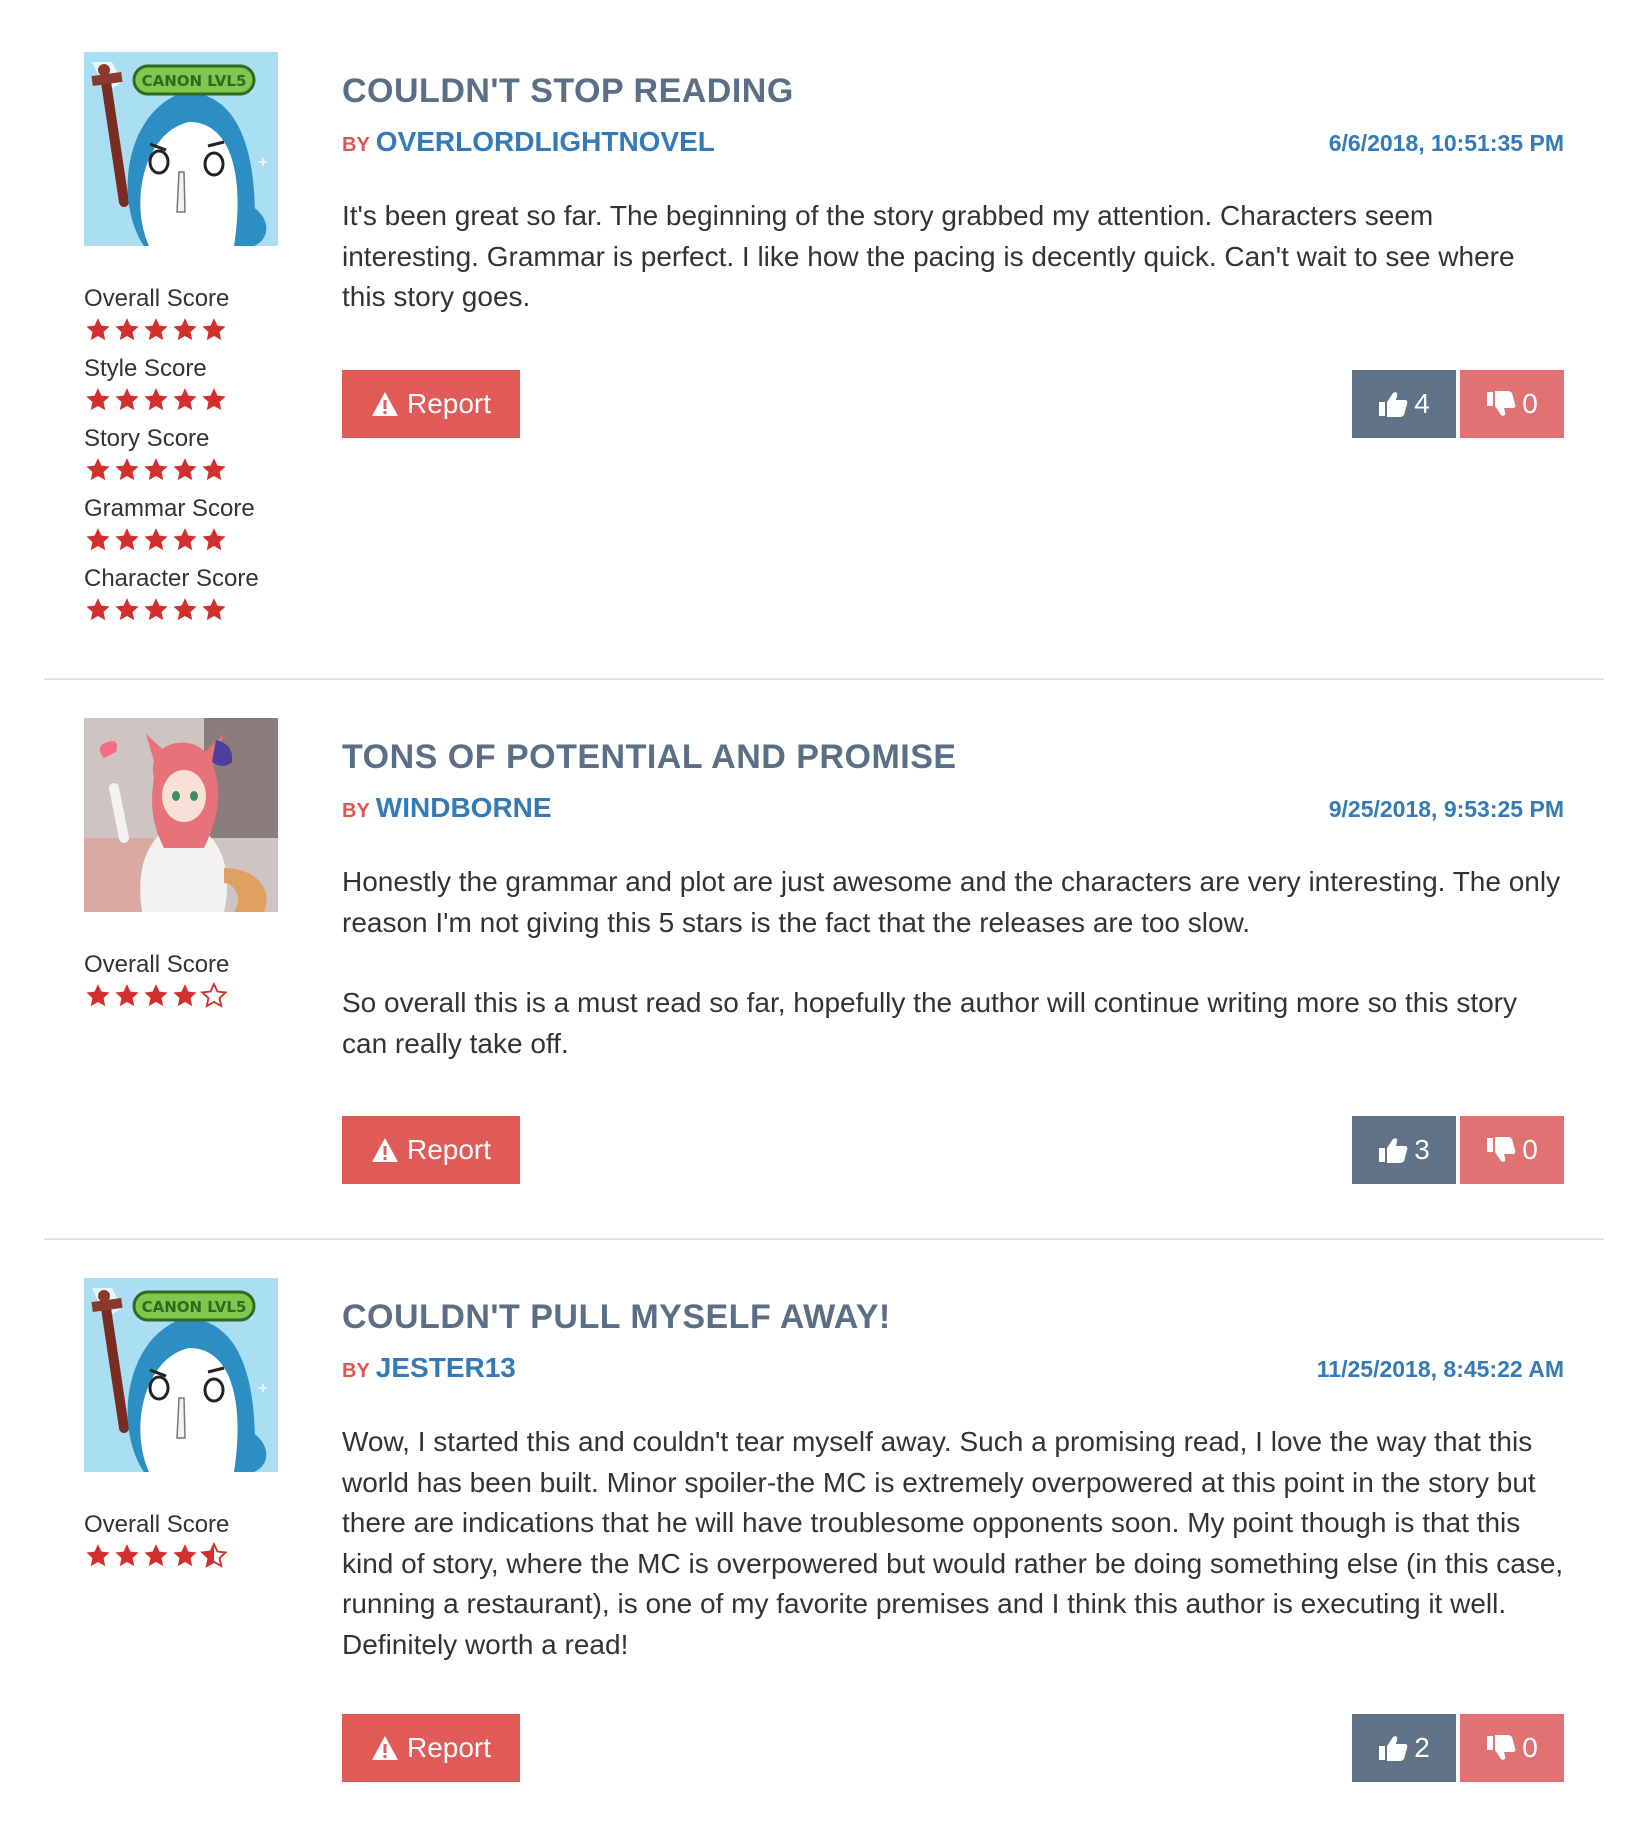 The height and width of the screenshot is (1824, 1628). I want to click on upvote-count: 2, so click(1422, 1747).